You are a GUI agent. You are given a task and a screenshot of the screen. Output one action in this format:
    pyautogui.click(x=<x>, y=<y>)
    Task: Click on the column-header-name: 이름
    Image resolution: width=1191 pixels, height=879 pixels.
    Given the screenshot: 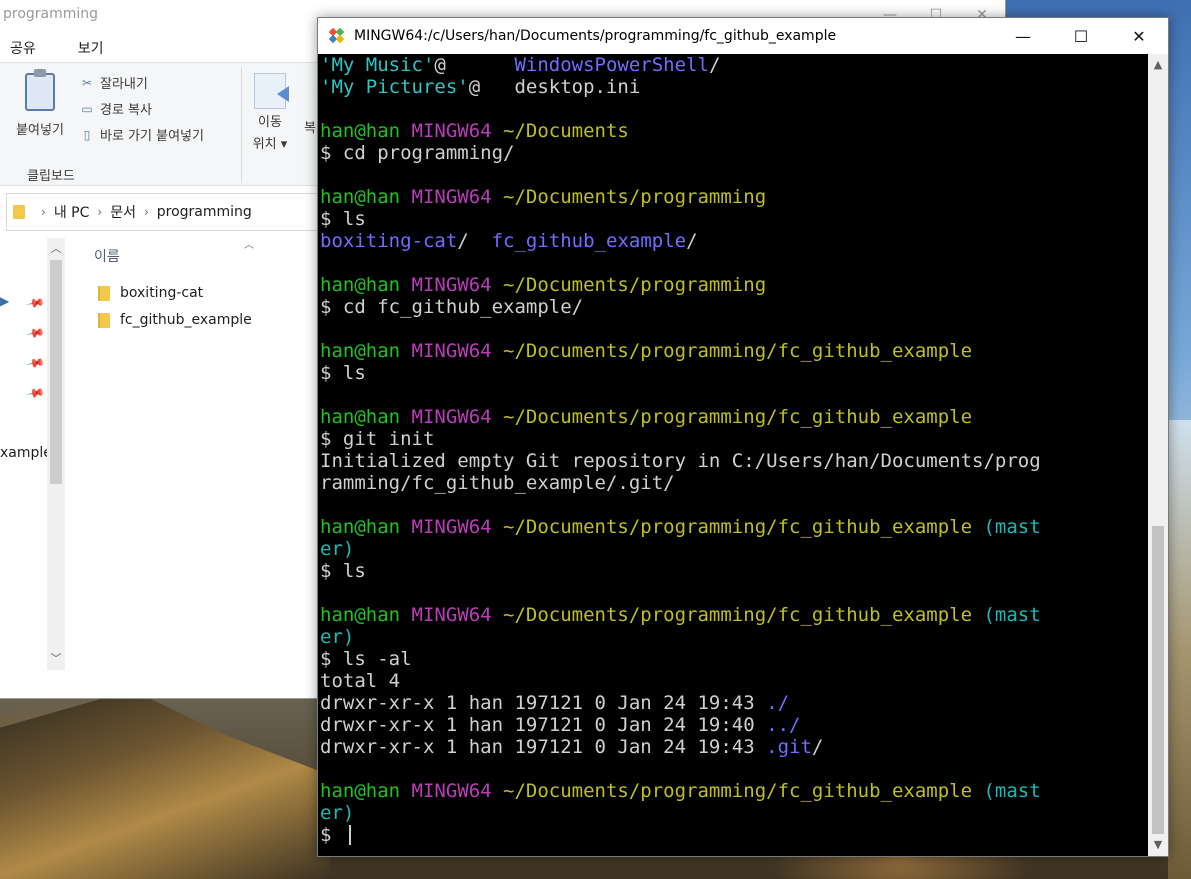 What is the action you would take?
    pyautogui.click(x=107, y=256)
    